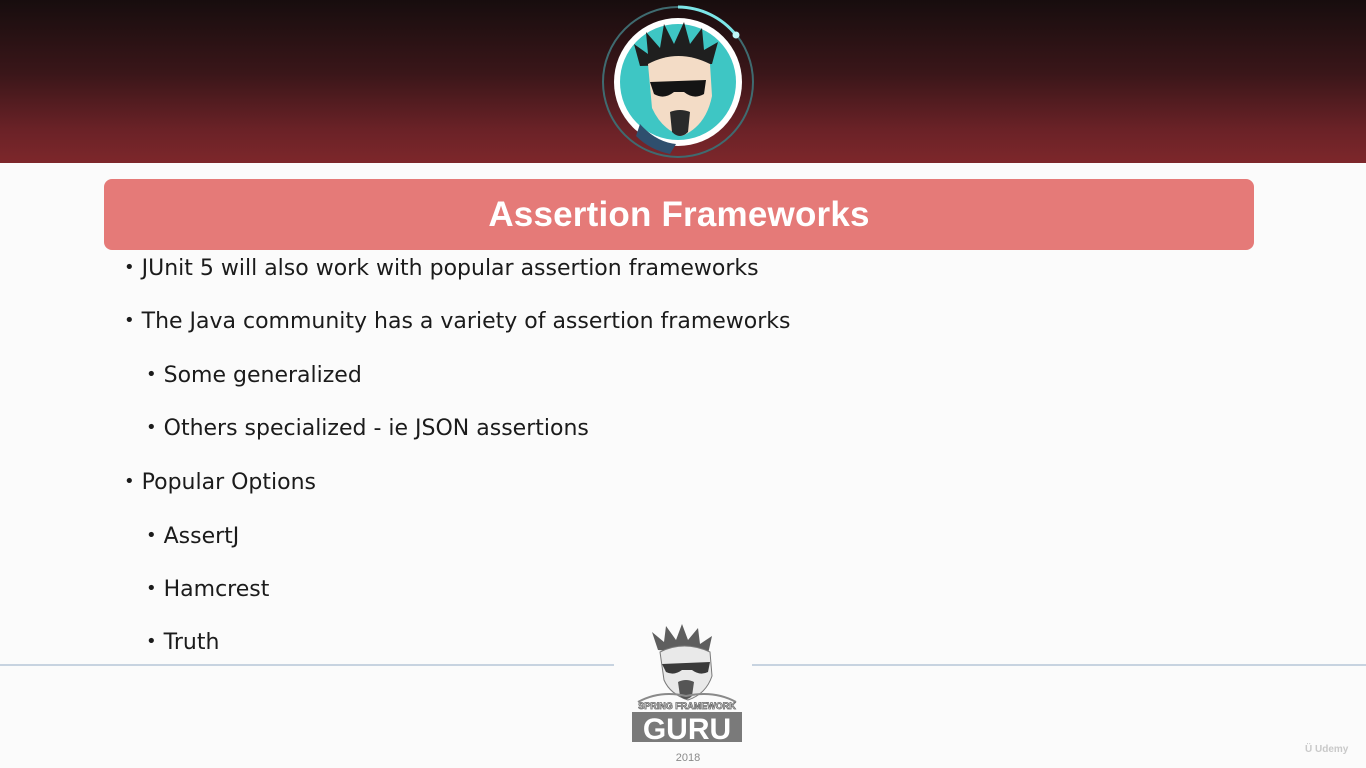 The width and height of the screenshot is (1366, 768). Describe the element at coordinates (687, 706) in the screenshot. I see `logo-tagline: SPRING FRAMEWORK` at that location.